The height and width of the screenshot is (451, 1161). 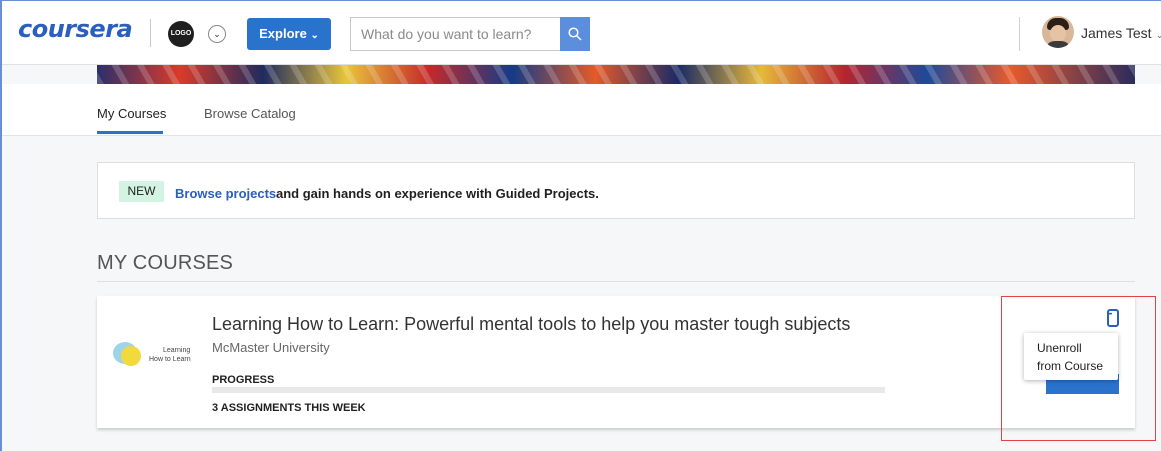 I want to click on header-divider-right, so click(x=1019, y=34).